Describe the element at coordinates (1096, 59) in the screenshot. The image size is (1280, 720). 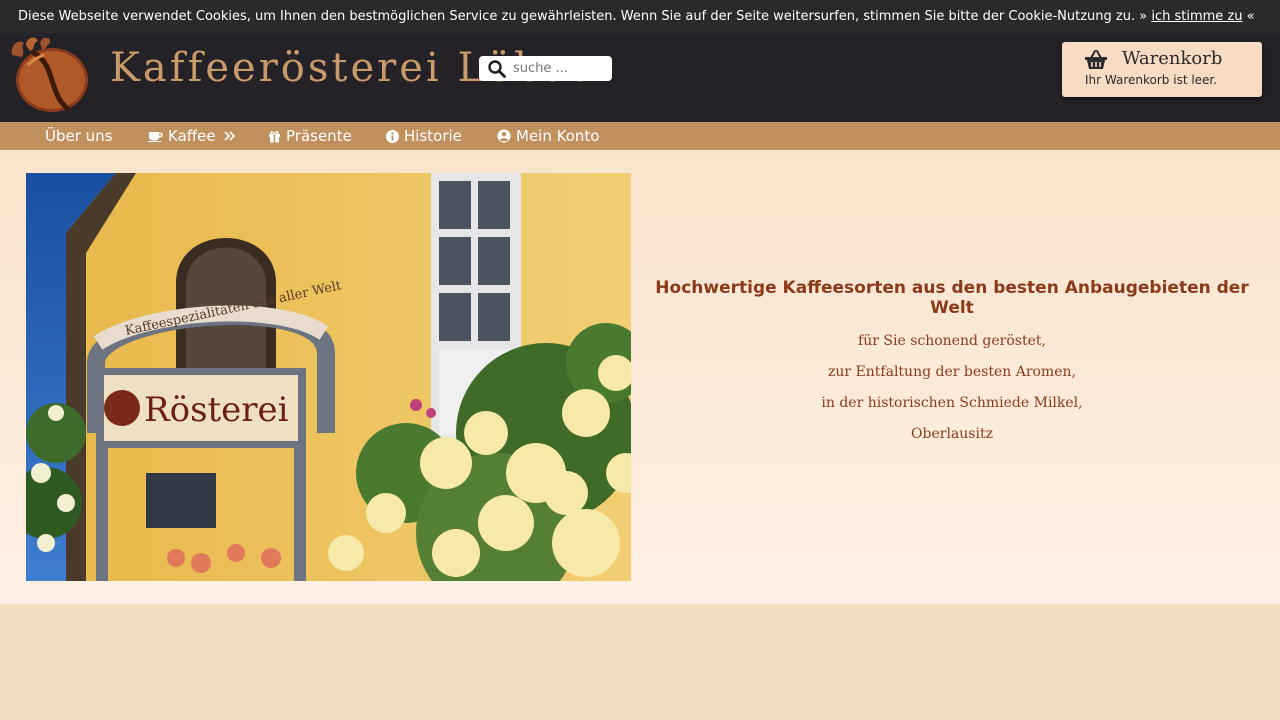
I see `shopping-basket-icon` at that location.